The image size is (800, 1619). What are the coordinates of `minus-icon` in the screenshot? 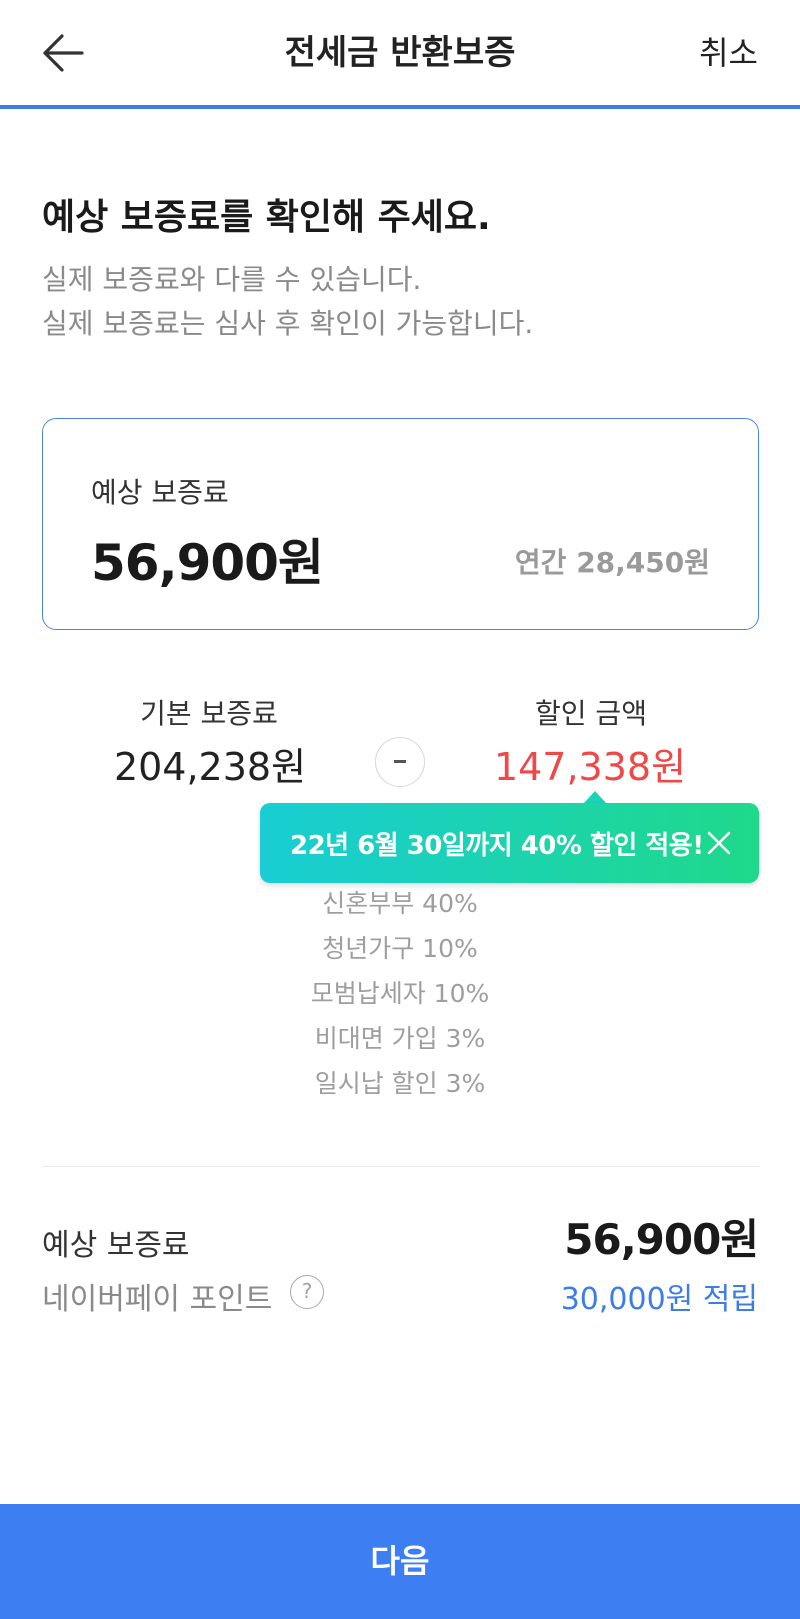 It's located at (400, 762).